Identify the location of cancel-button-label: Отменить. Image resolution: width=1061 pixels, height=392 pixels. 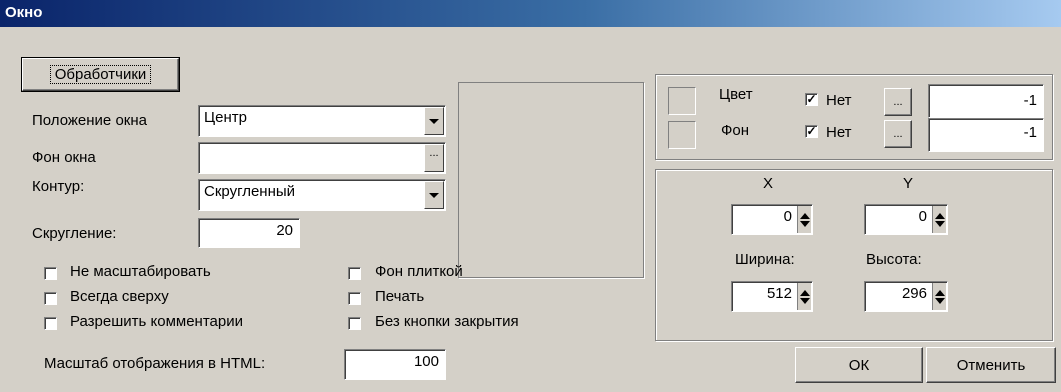
(991, 365).